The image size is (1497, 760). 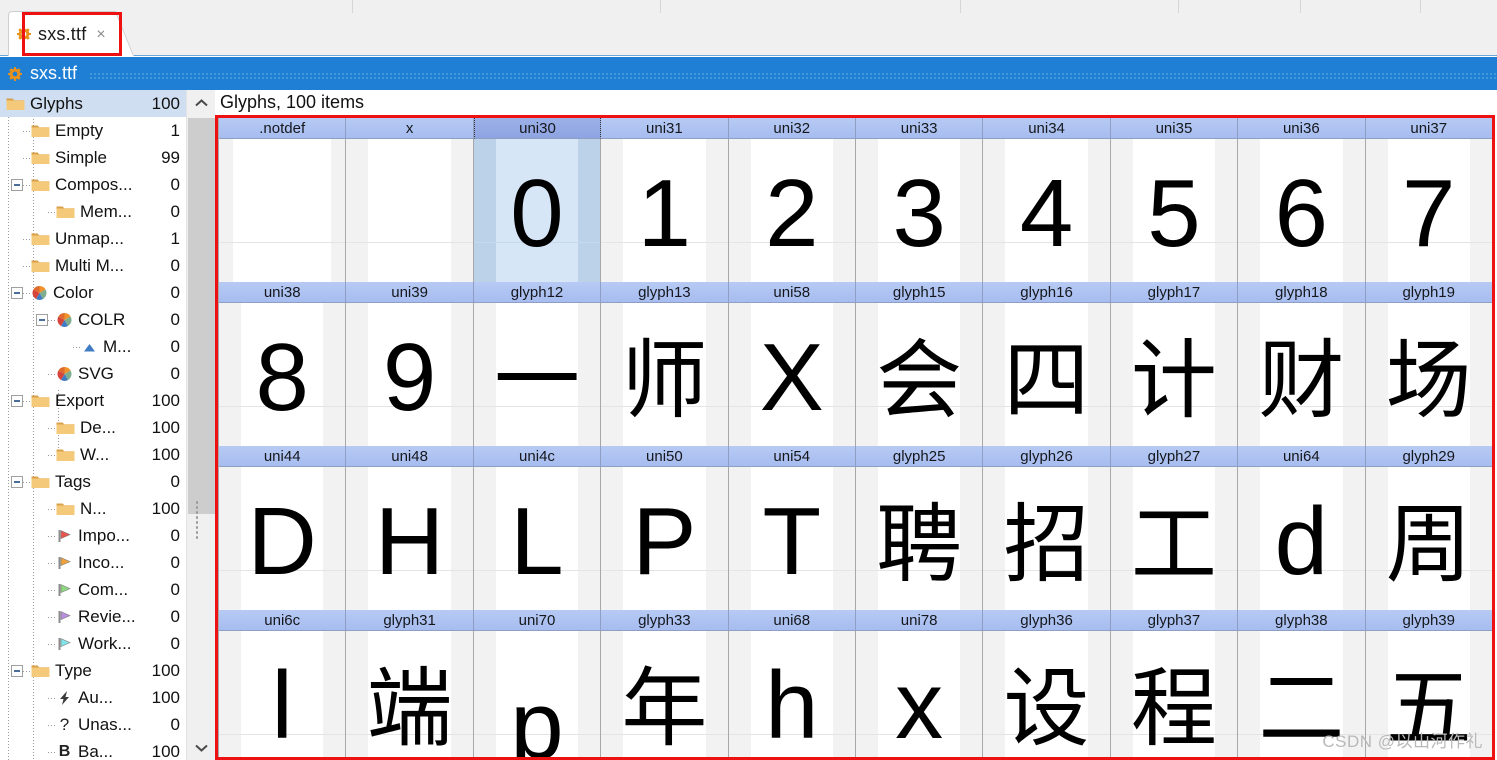 What do you see at coordinates (792, 538) in the screenshot?
I see `glyph-cell: T` at bounding box center [792, 538].